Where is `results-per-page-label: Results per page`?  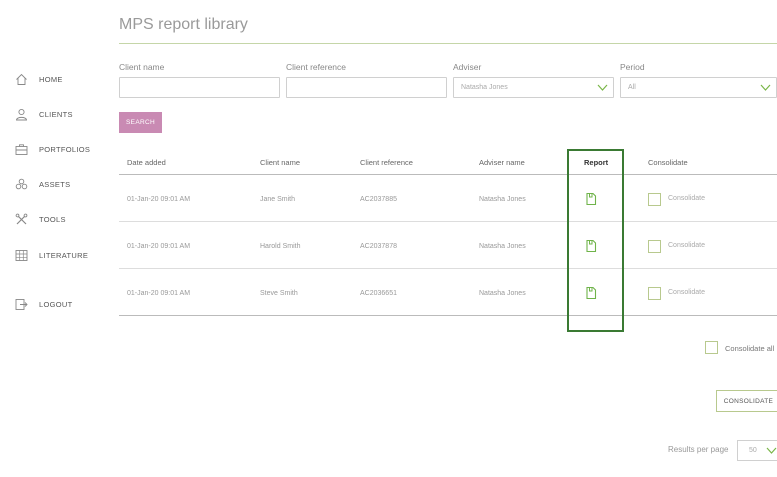
results-per-page-label: Results per page is located at coordinates (698, 449).